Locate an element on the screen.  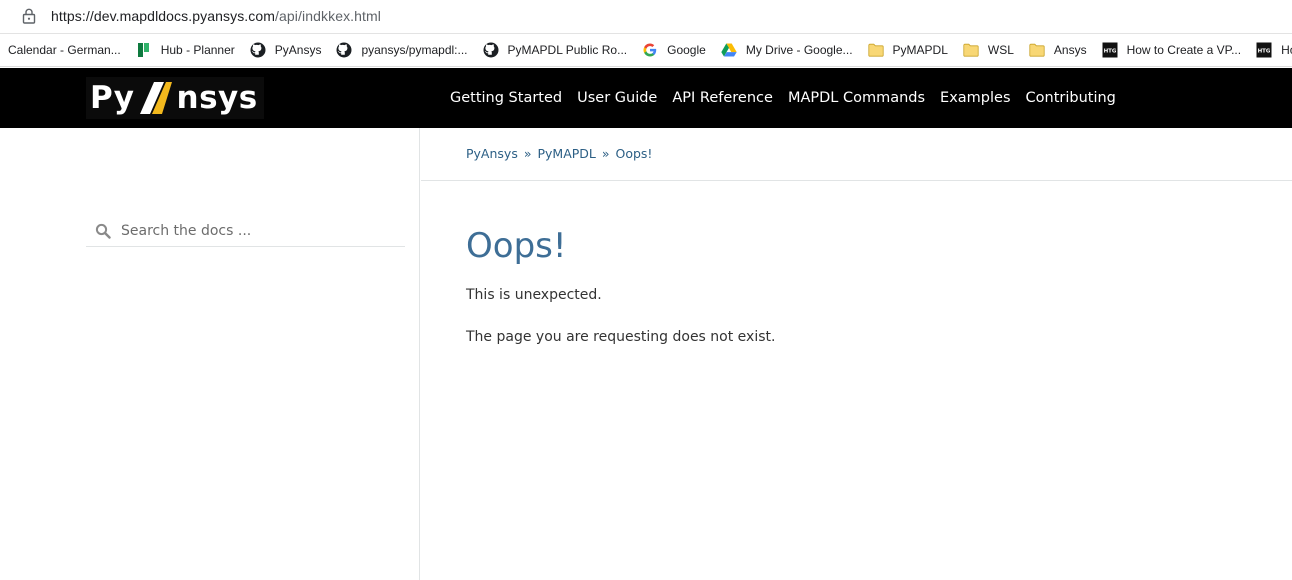
breadcrumb: PyAnsys » PyMAPDL » Oops! is located at coordinates (559, 153).